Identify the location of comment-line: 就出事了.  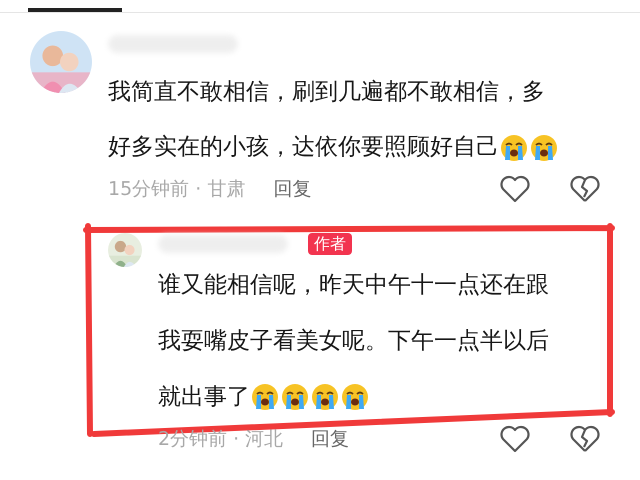
(204, 397).